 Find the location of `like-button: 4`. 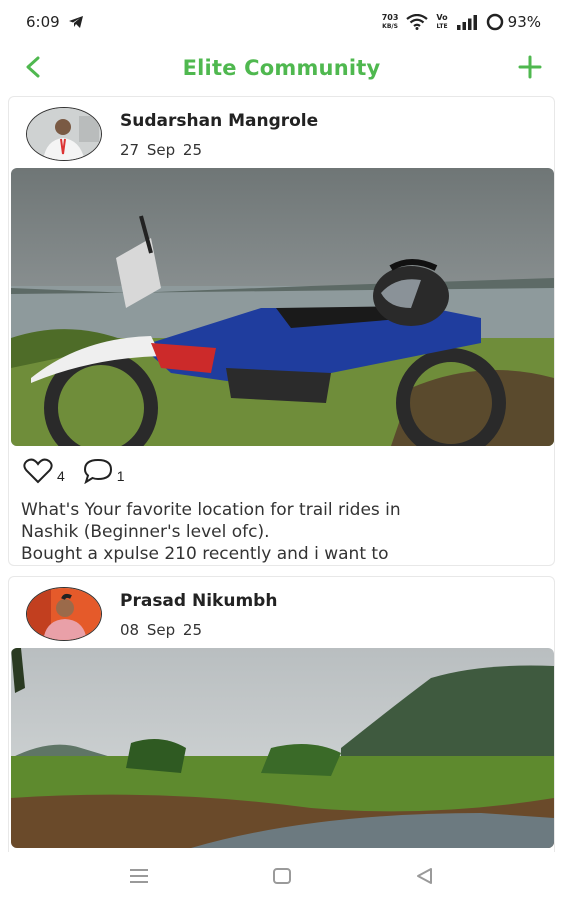

like-button: 4 is located at coordinates (44, 471).